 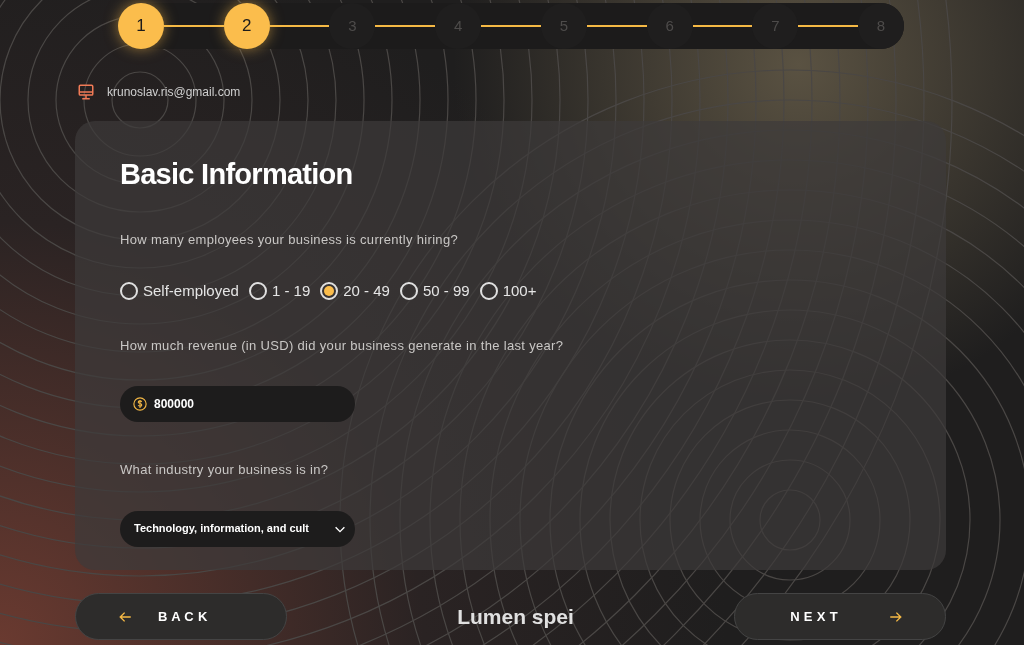 I want to click on brand-logo: Lumen spei, so click(x=515, y=616).